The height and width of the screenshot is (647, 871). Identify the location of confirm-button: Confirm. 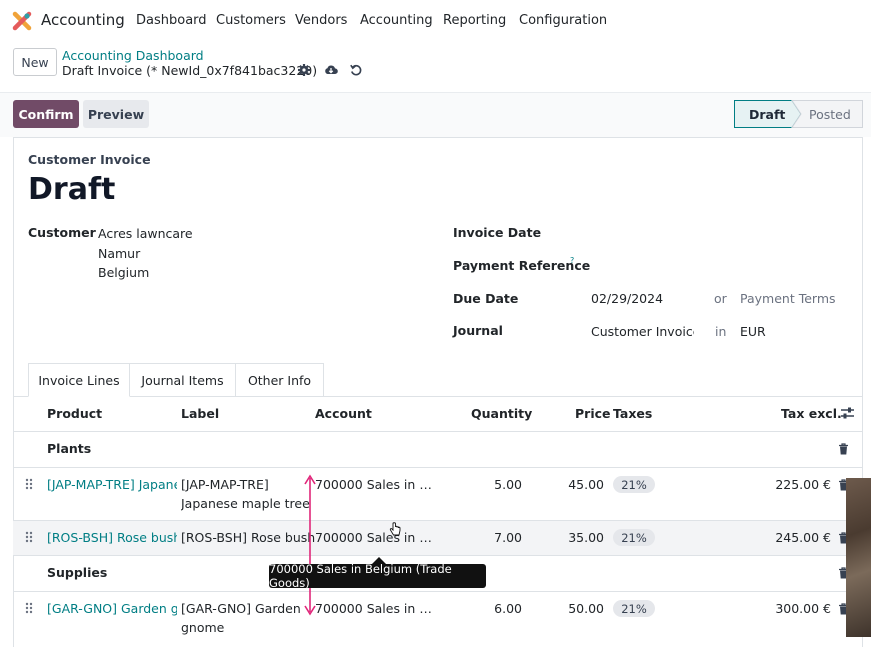
(46, 114).